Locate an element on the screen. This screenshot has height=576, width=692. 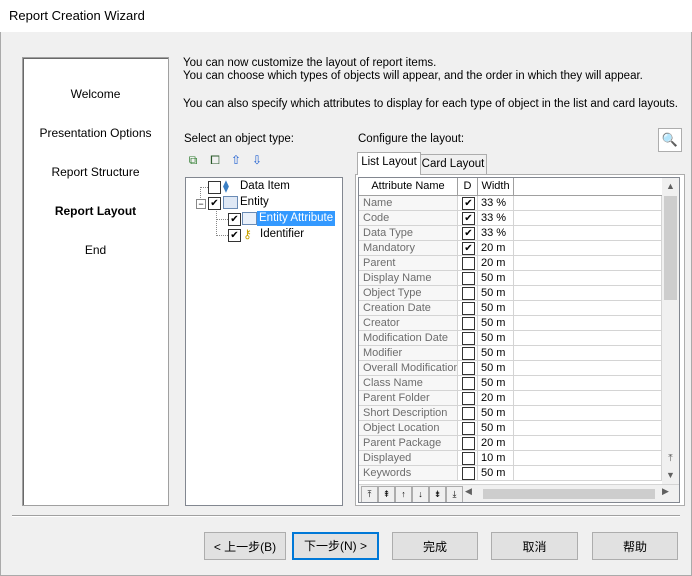
scroll-up-icon: ▲ is located at coordinates (670, 186).